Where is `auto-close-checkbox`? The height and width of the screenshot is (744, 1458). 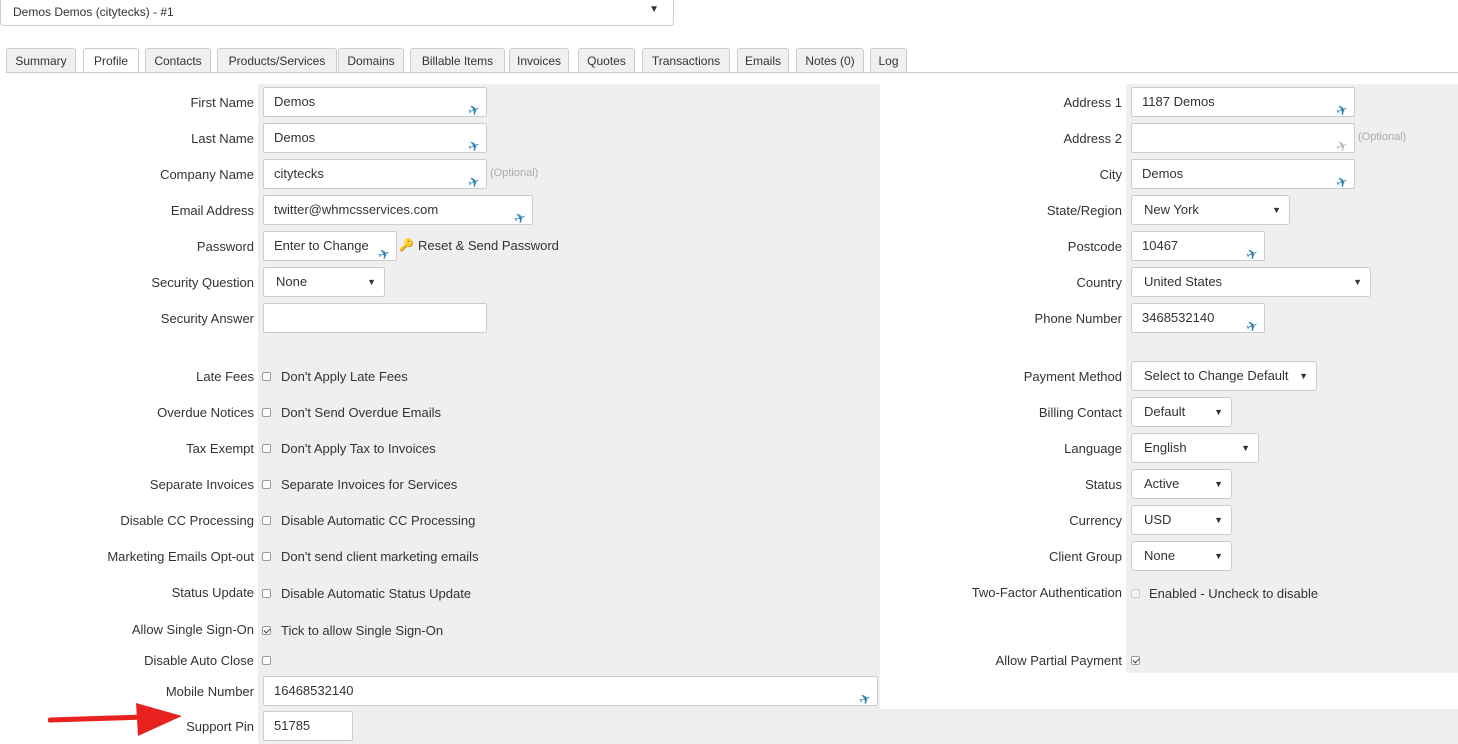 auto-close-checkbox is located at coordinates (266, 660).